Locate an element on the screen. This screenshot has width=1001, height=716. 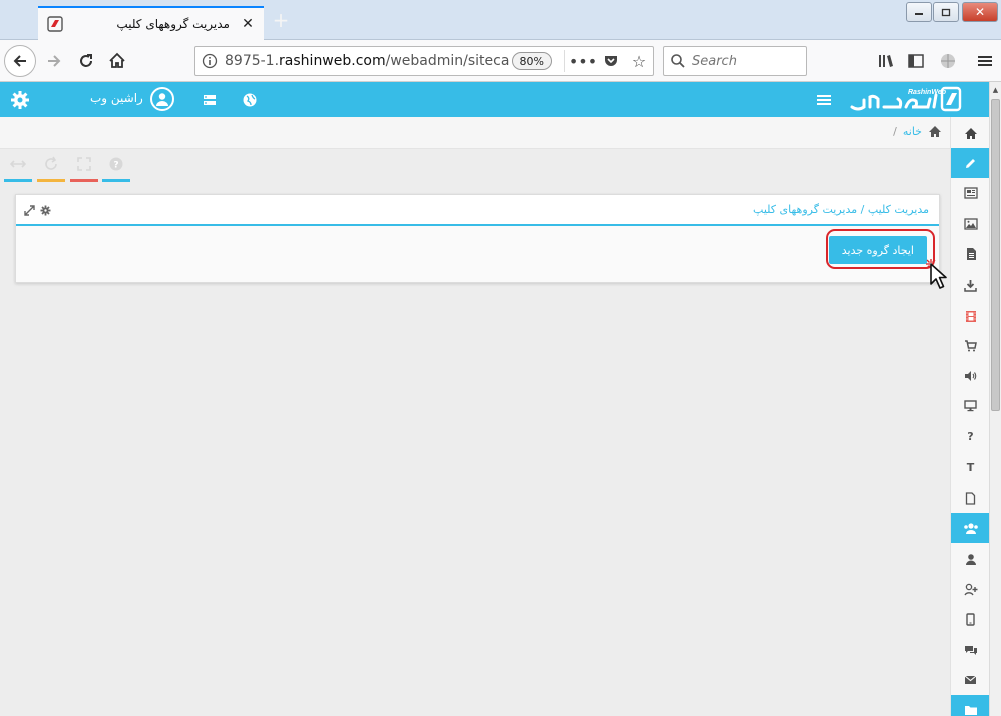
gear-icon is located at coordinates (20, 100).